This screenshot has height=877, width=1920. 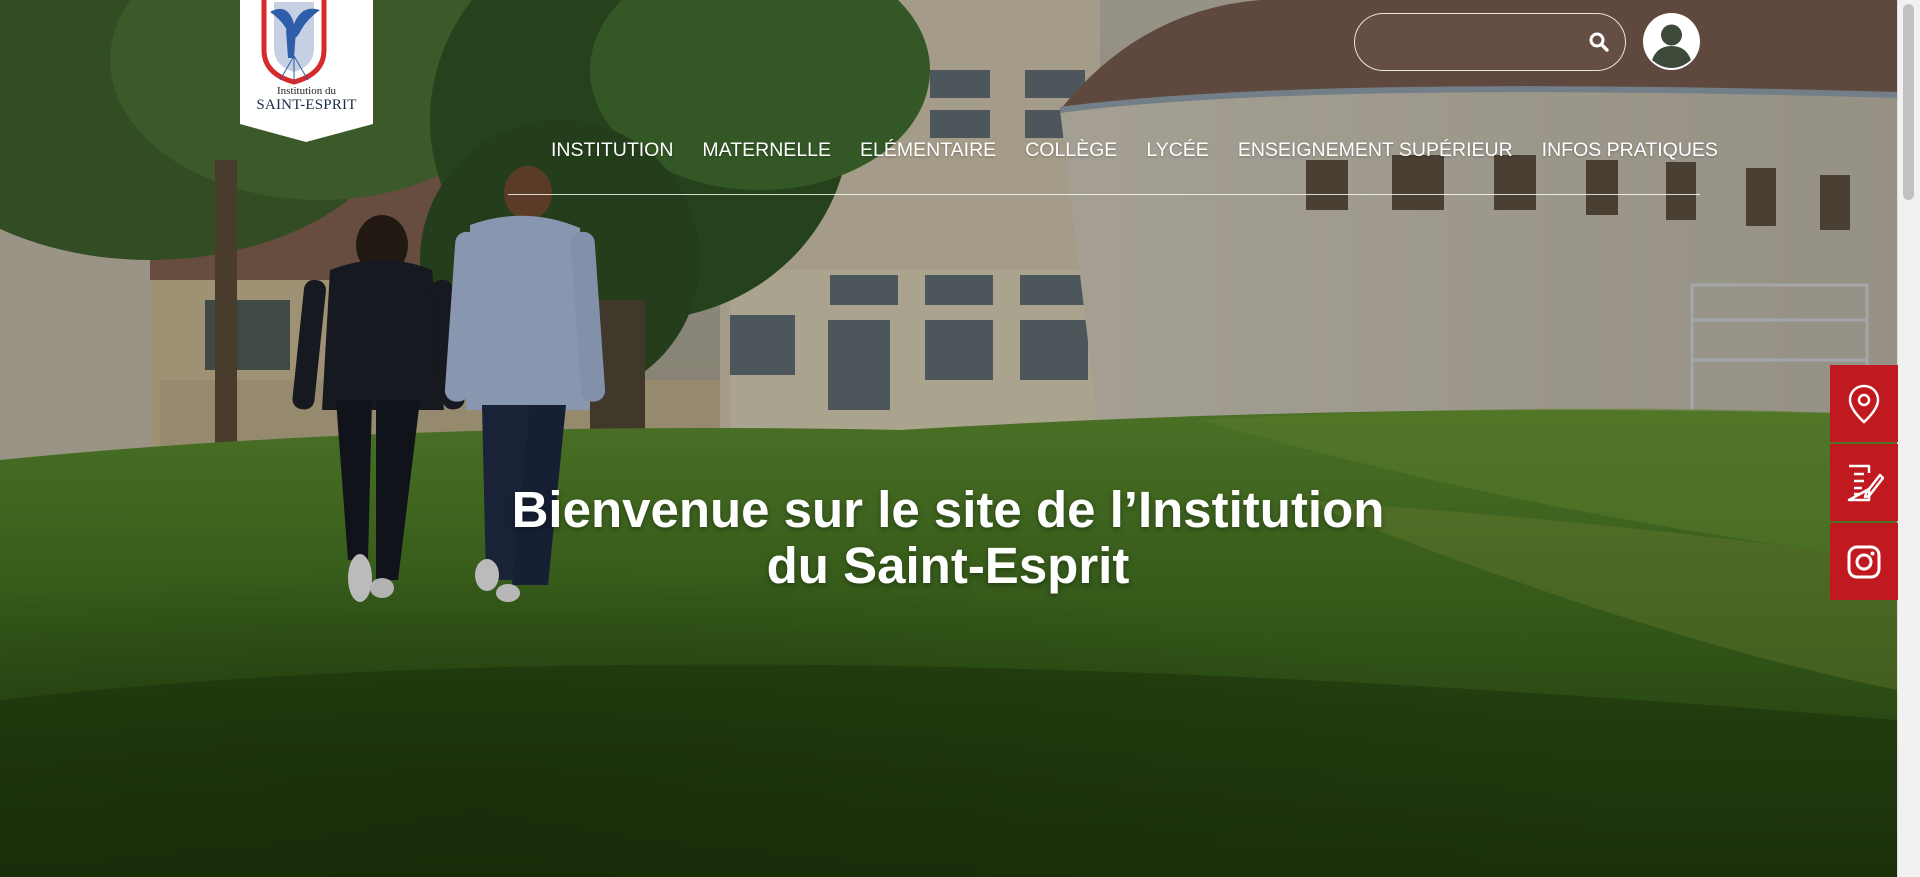 I want to click on location-button, so click(x=1864, y=403).